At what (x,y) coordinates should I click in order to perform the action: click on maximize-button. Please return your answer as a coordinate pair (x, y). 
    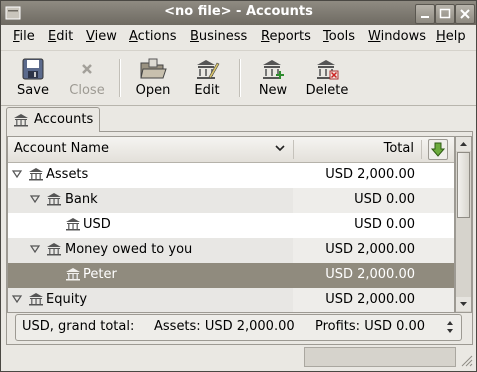
    Looking at the image, I should click on (445, 14).